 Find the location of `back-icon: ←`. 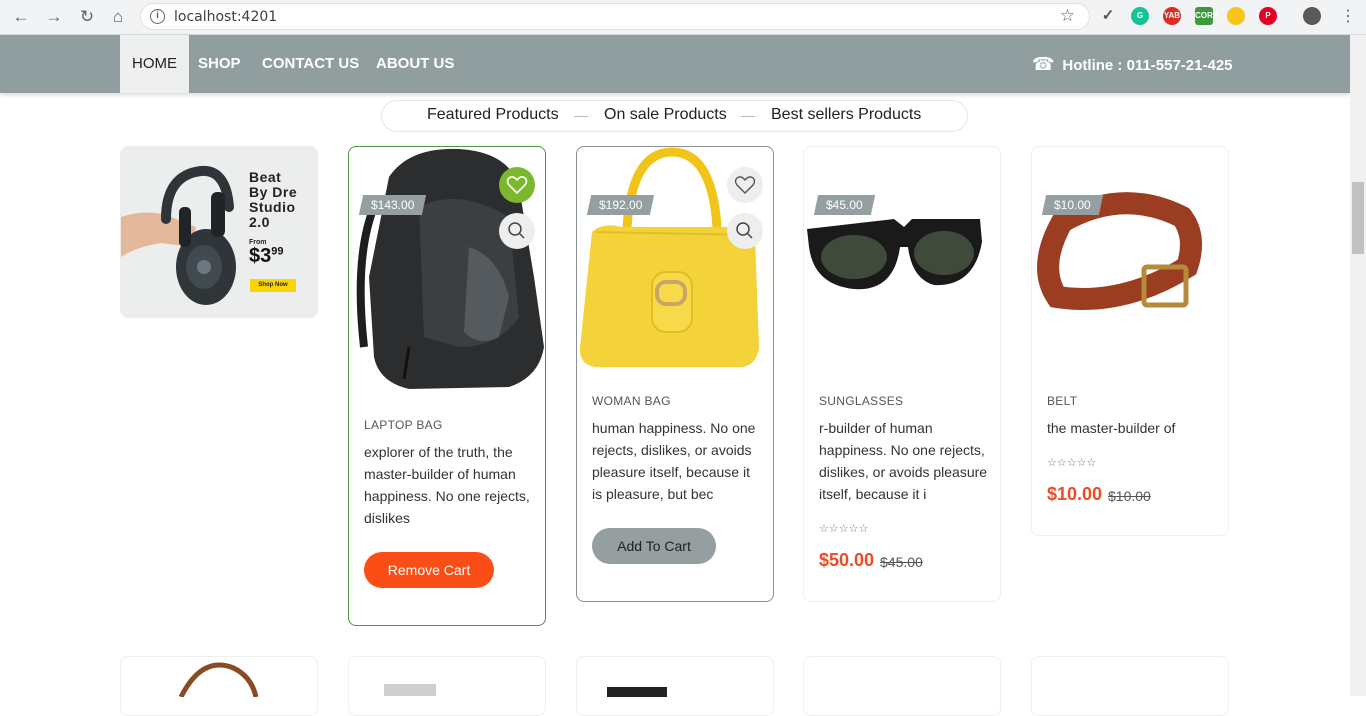

back-icon: ← is located at coordinates (21, 17).